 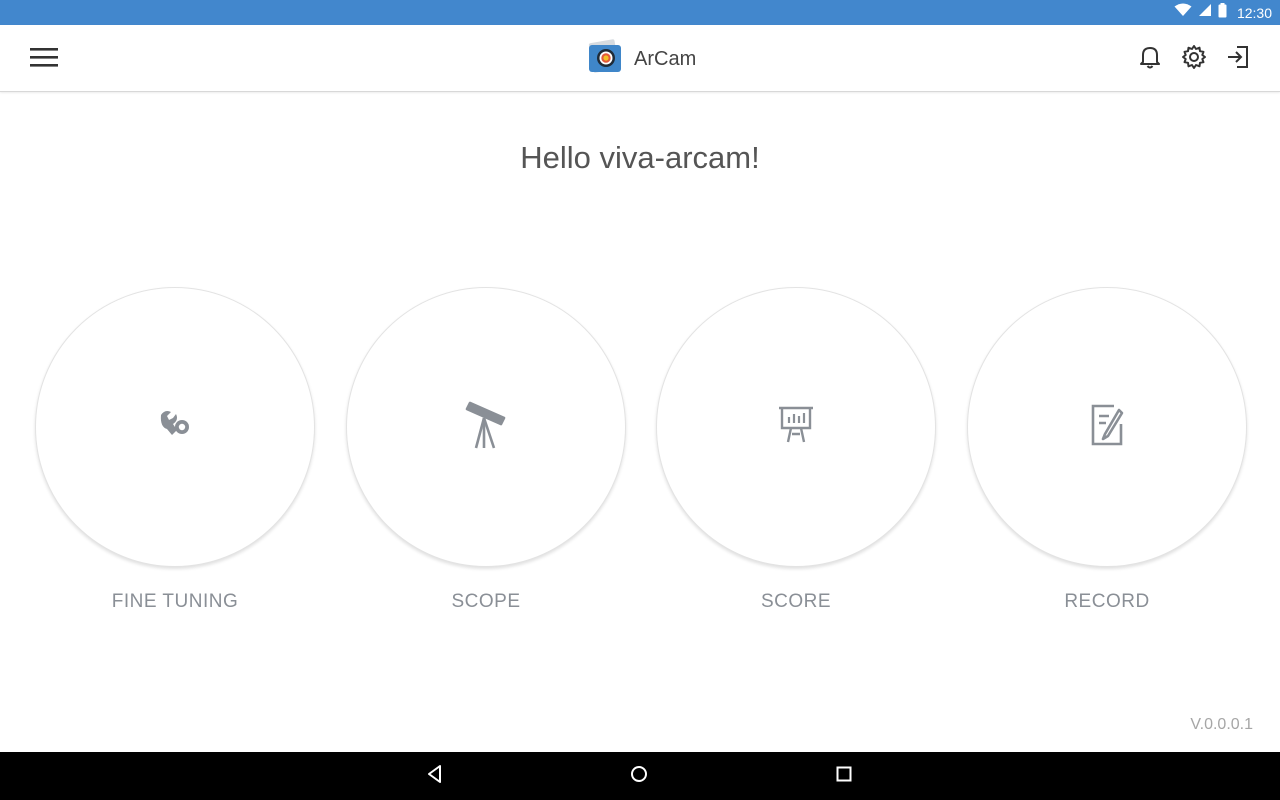 I want to click on bell-icon, so click(x=1150, y=59).